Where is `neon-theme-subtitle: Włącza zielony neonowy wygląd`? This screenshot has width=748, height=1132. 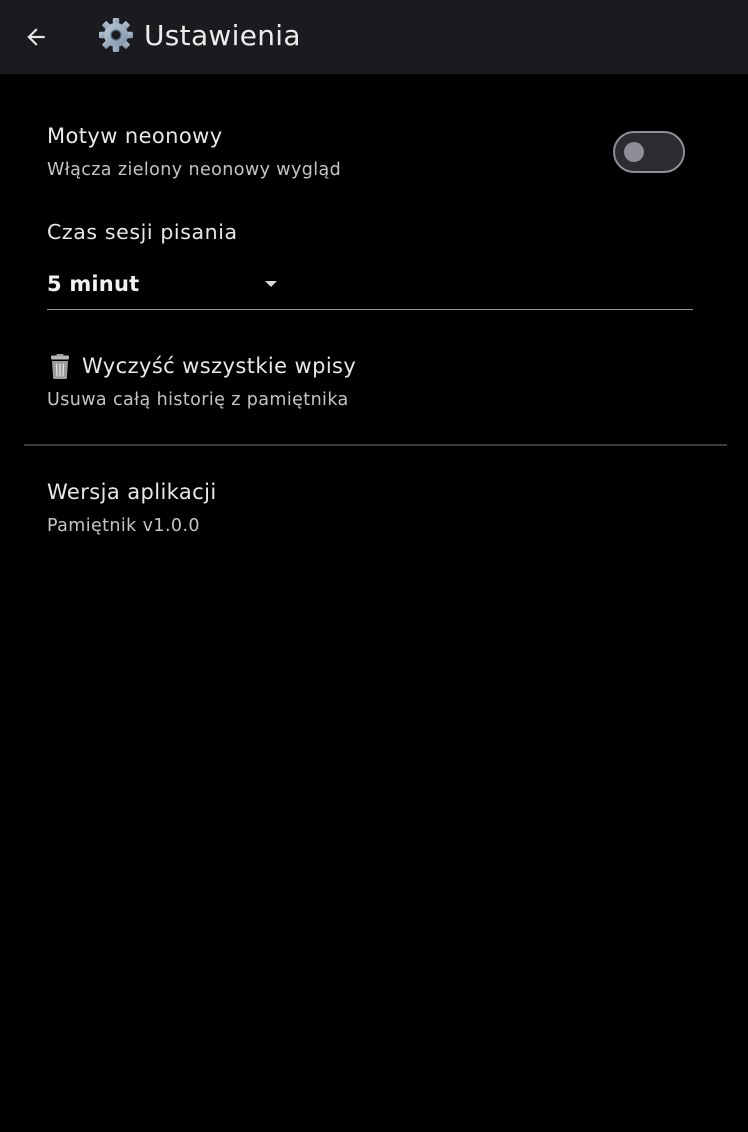 neon-theme-subtitle: Włącza zielony neonowy wygląd is located at coordinates (194, 170).